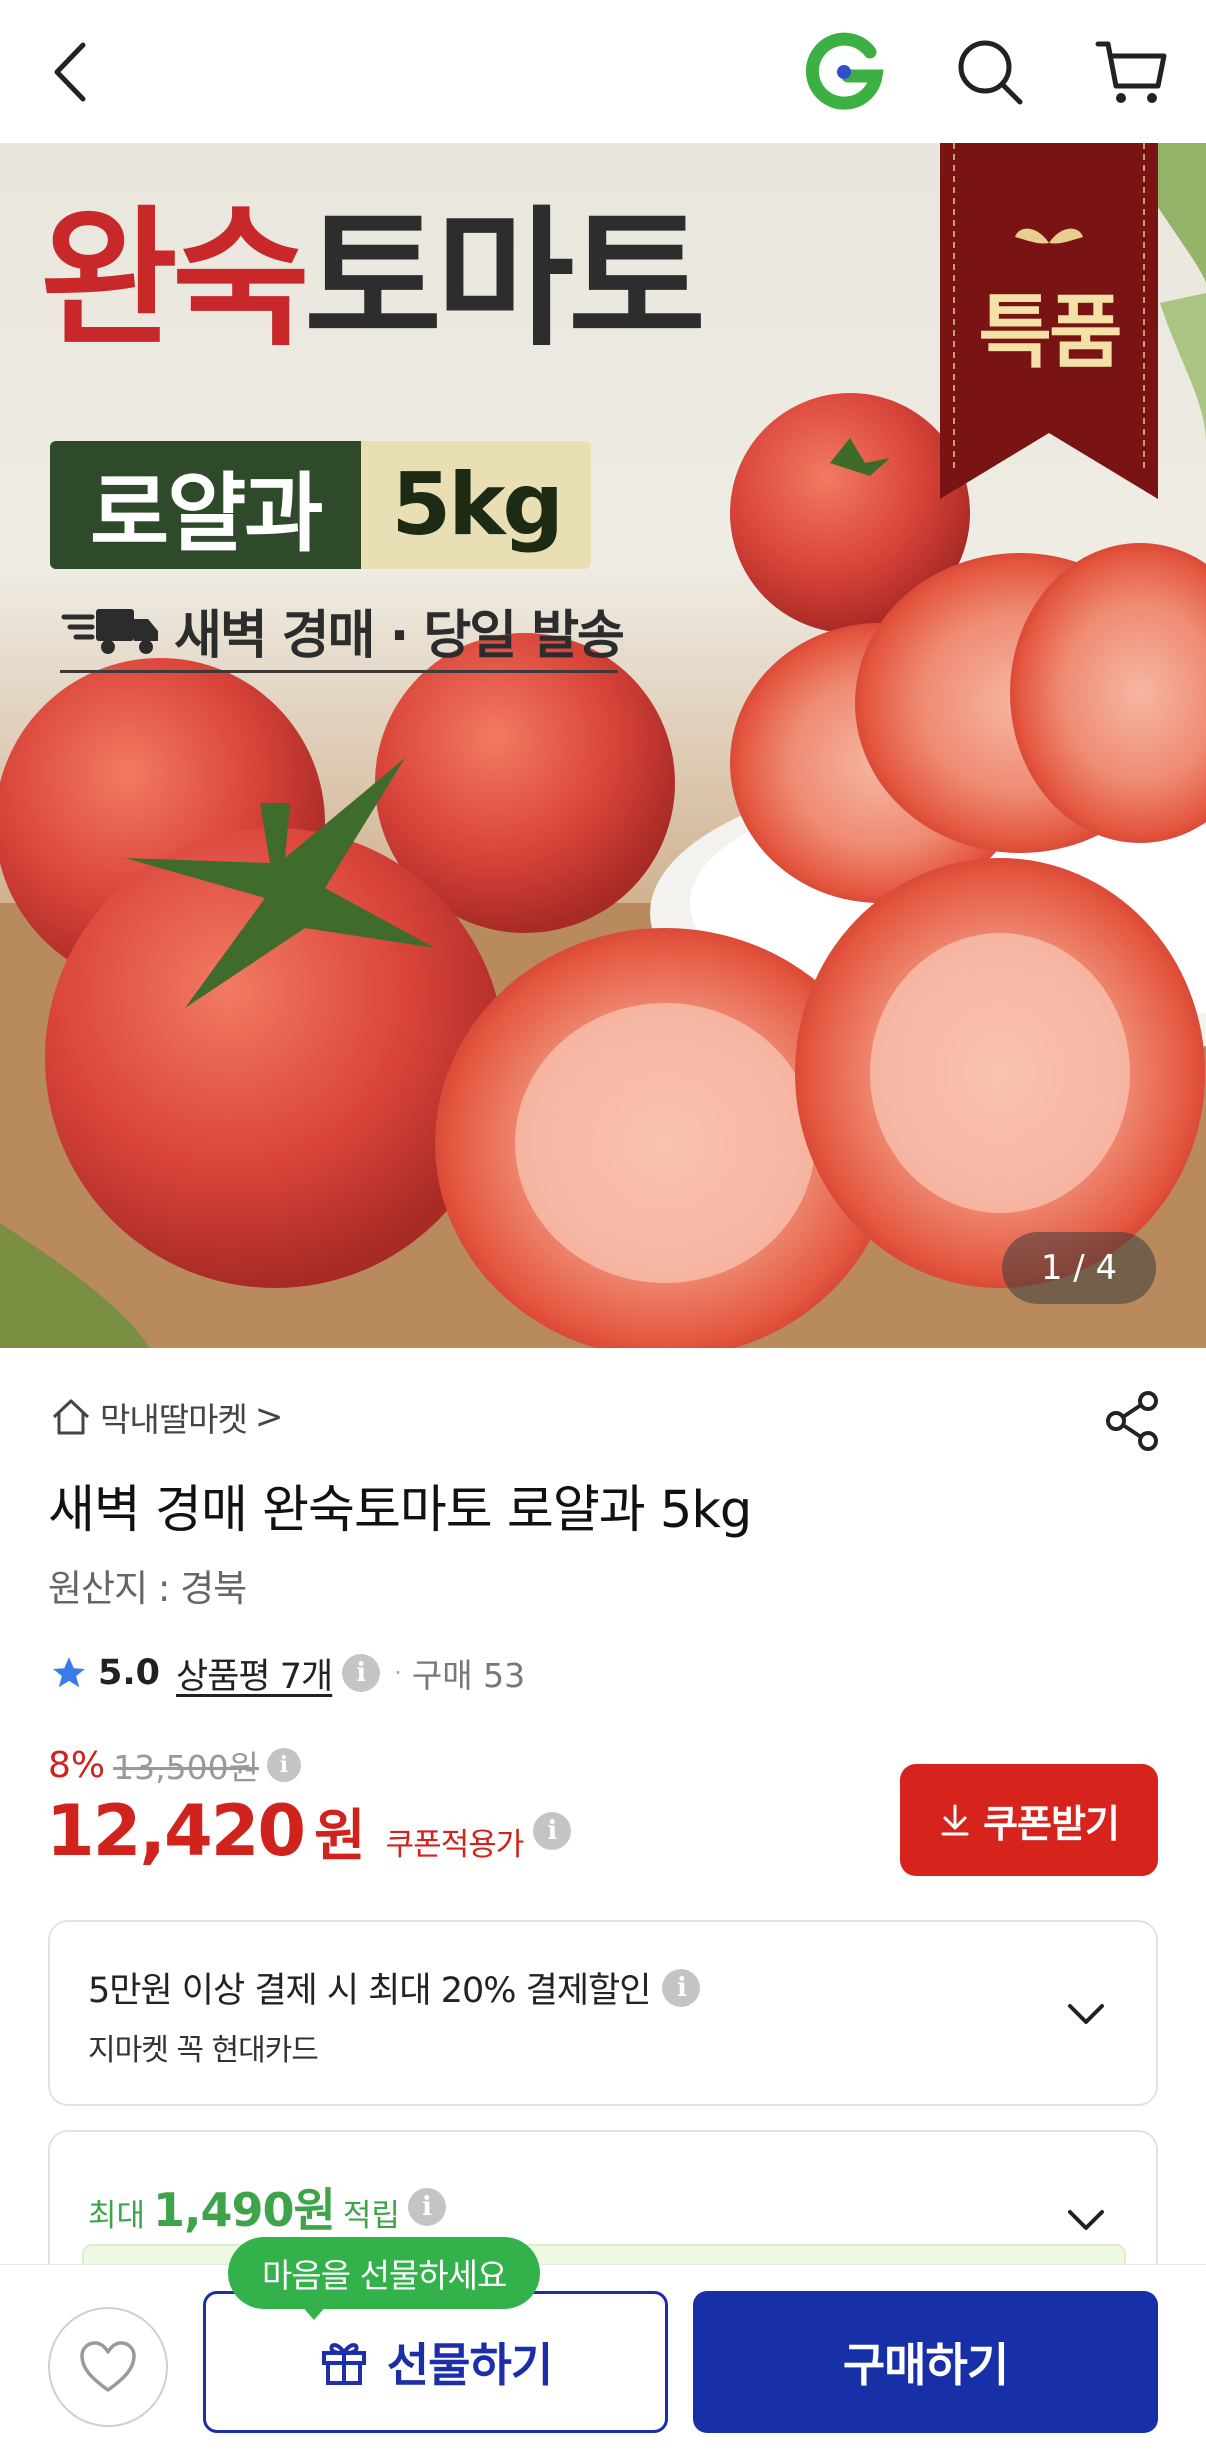 The image size is (1206, 2460). Describe the element at coordinates (254, 1673) in the screenshot. I see `review-count-link: 상품평 7개` at that location.